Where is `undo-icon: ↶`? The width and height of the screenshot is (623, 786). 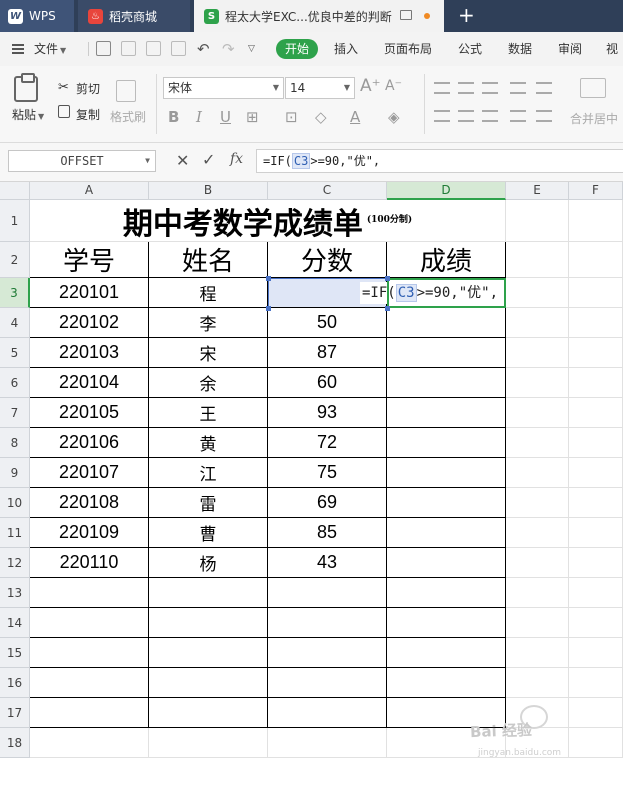 undo-icon: ↶ is located at coordinates (203, 49).